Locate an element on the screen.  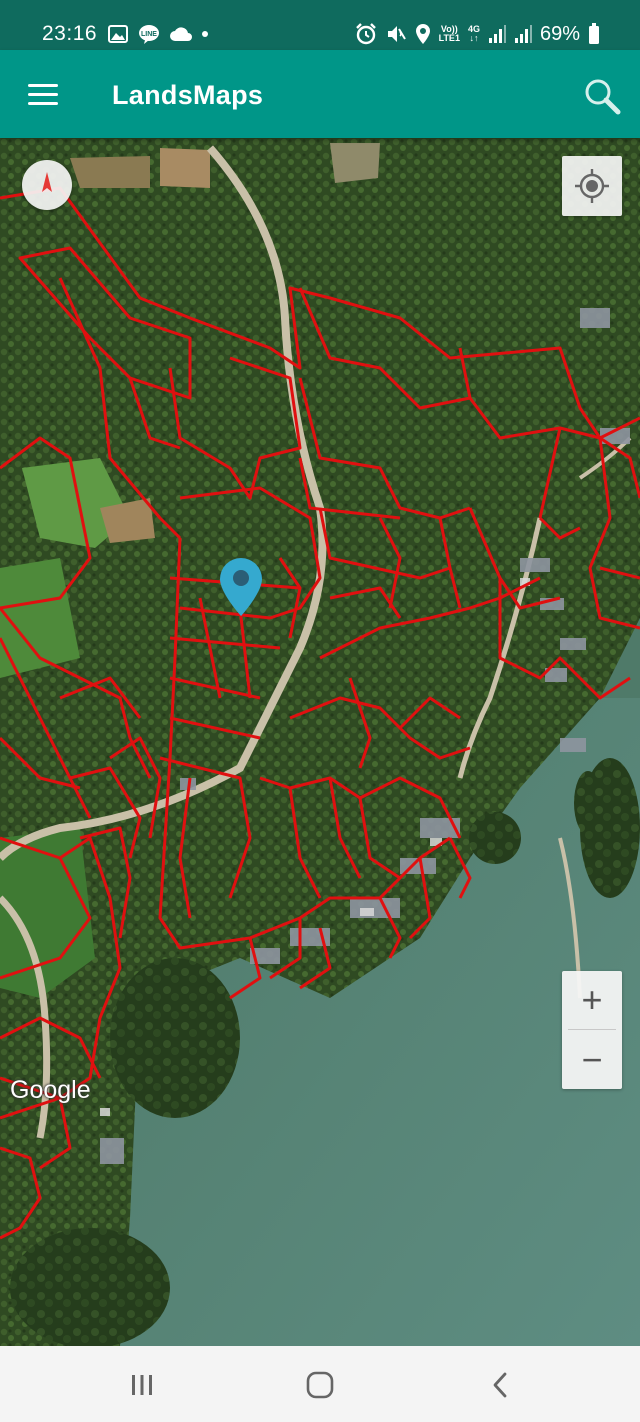
zoom-out-button: − is located at coordinates (592, 1060).